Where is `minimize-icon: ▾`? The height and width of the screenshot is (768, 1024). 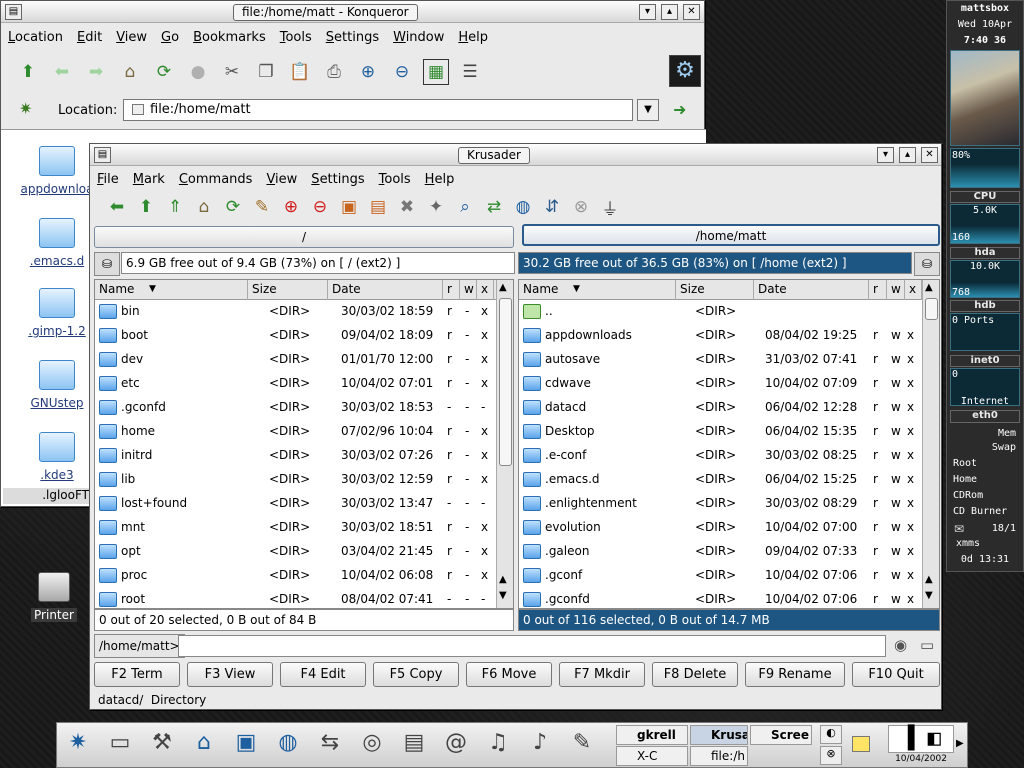
minimize-icon: ▾ is located at coordinates (647, 12).